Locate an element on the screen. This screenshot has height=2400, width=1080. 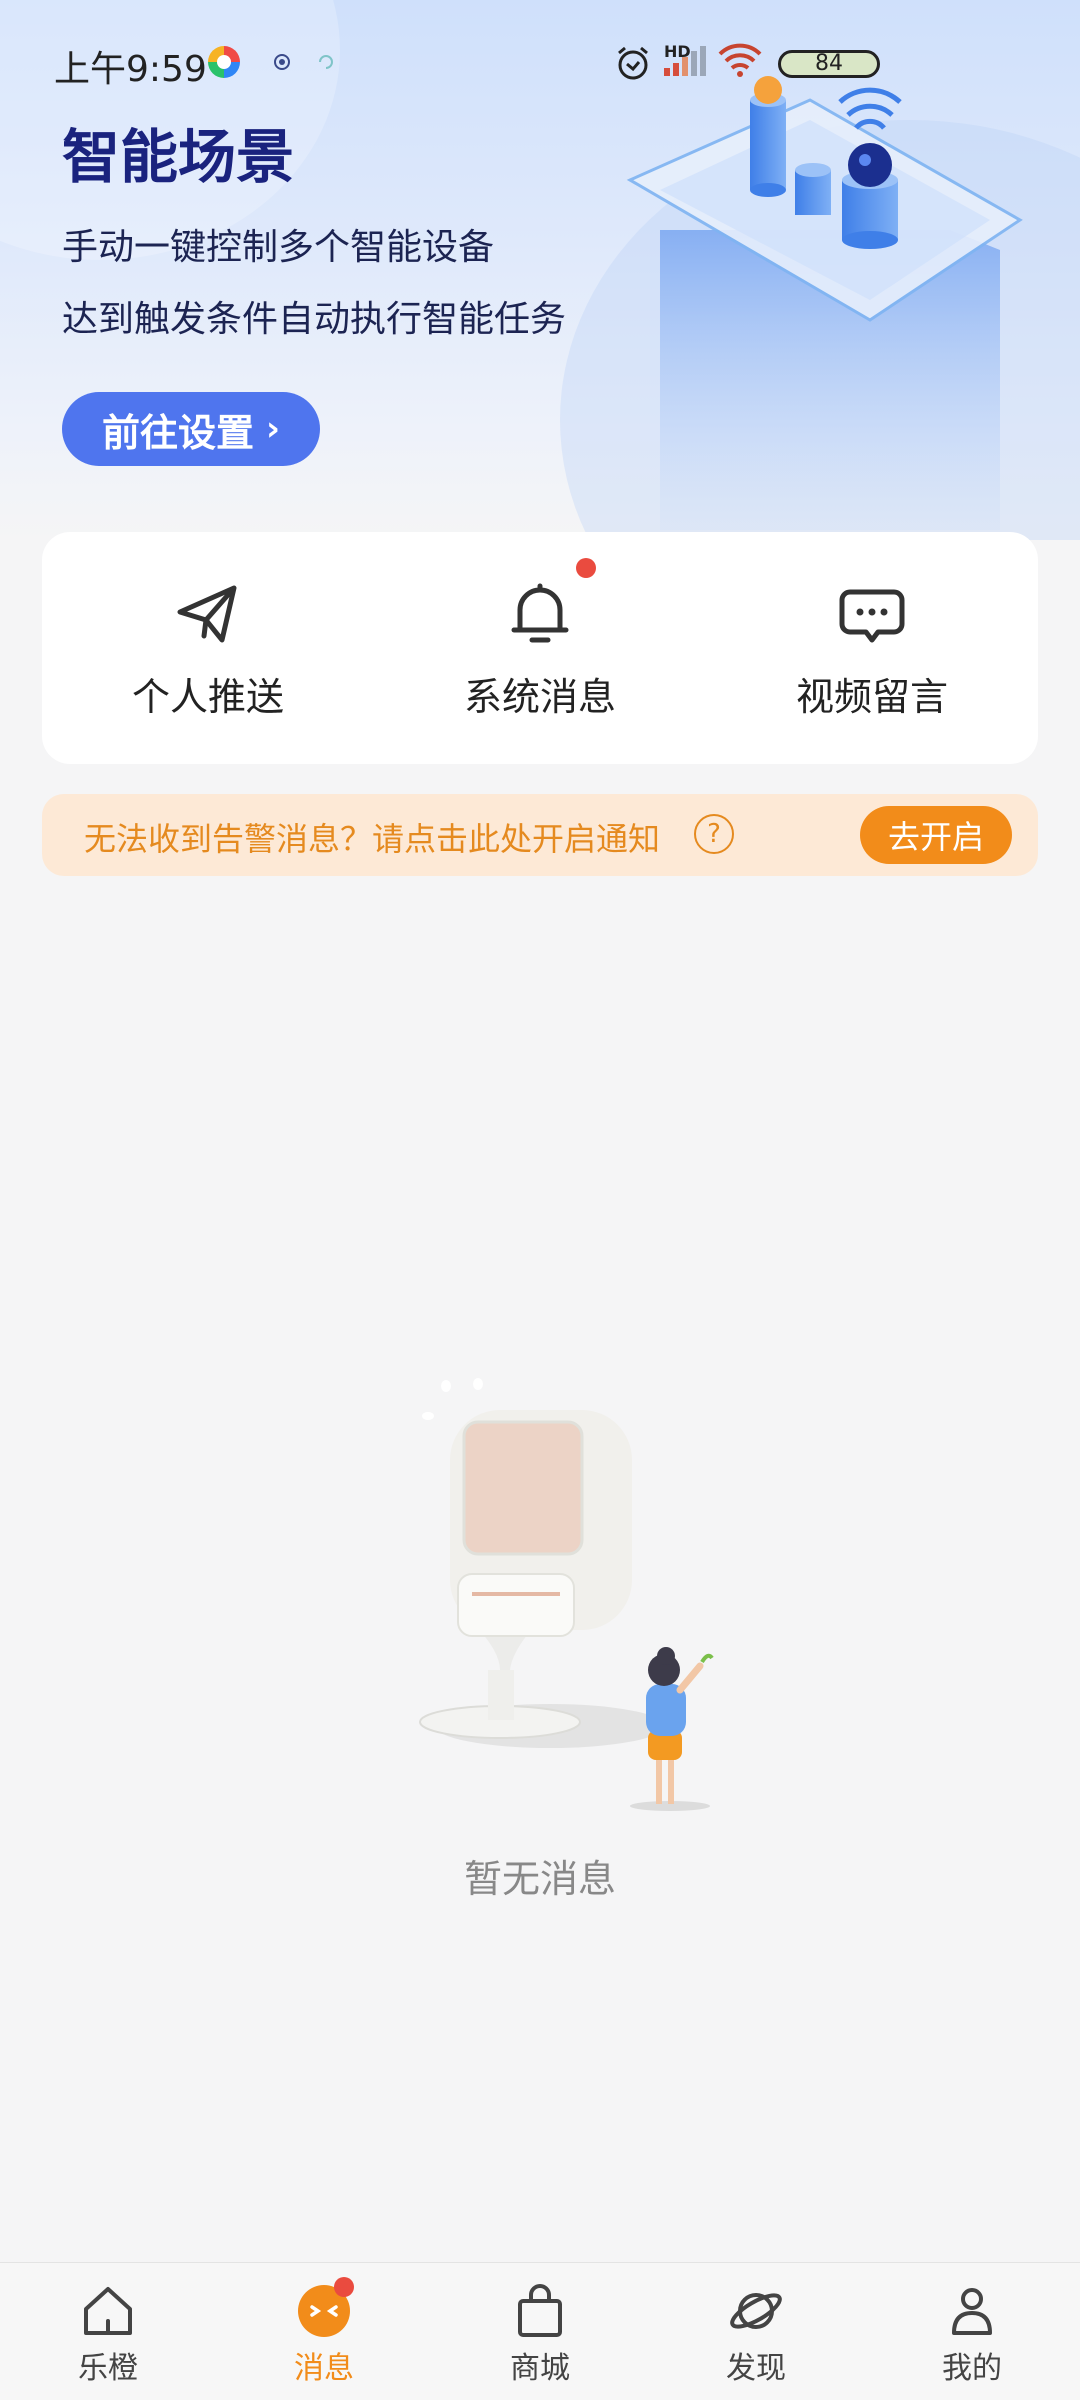
home-icon is located at coordinates (108, 2311).